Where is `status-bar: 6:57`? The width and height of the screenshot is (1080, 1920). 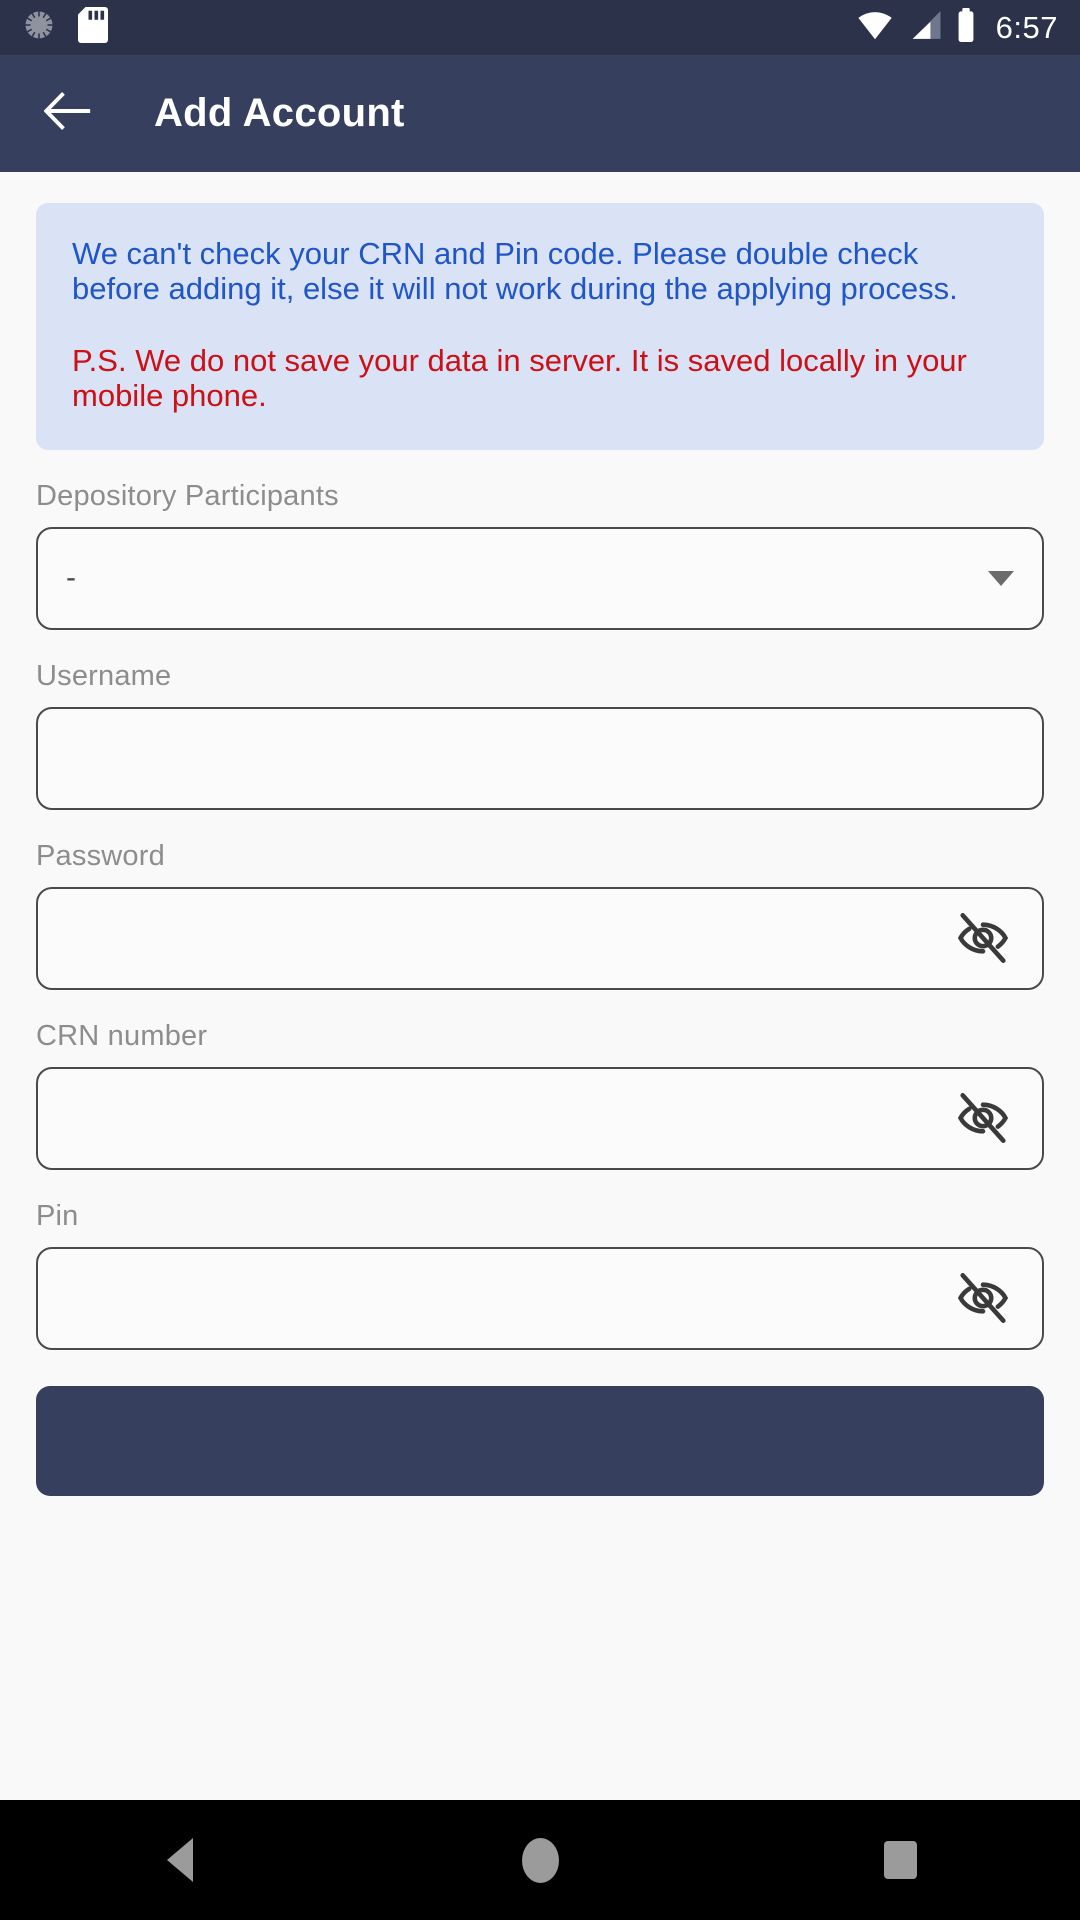
status-bar: 6:57 is located at coordinates (540, 27).